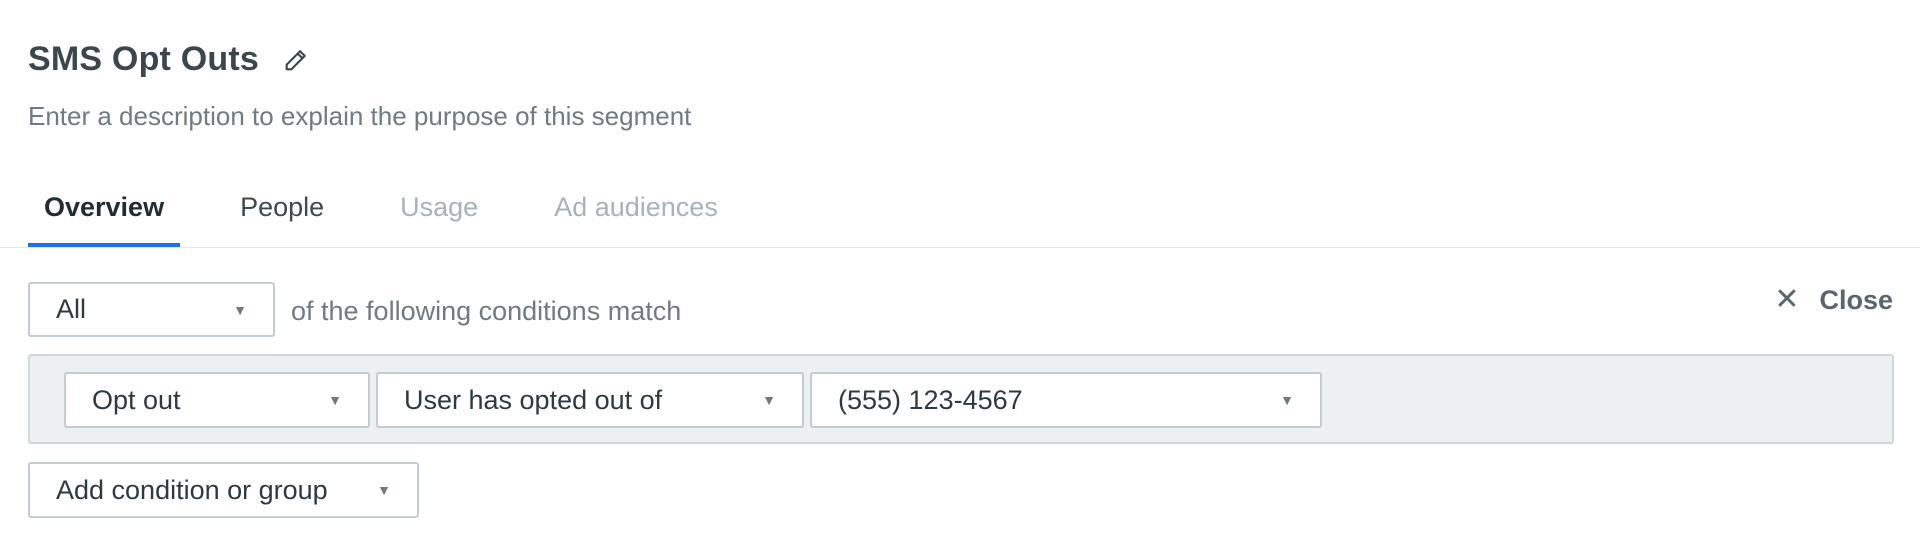 The width and height of the screenshot is (1920, 558). Describe the element at coordinates (533, 399) in the screenshot. I see `condition-operator-value: User has opted out of` at that location.